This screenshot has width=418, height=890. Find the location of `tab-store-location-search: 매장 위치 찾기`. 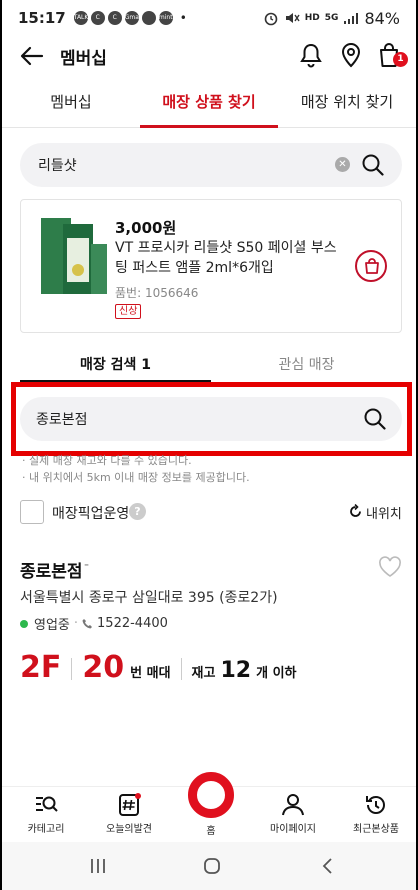

tab-store-location-search: 매장 위치 찾기 is located at coordinates (347, 103).